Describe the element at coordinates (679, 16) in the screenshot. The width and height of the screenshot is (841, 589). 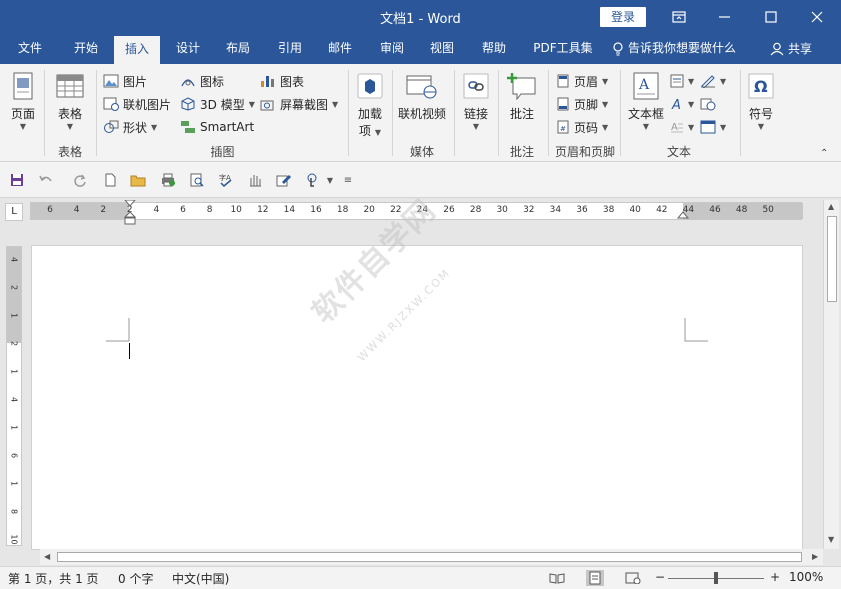
I see `ribbon-display-options-button` at that location.